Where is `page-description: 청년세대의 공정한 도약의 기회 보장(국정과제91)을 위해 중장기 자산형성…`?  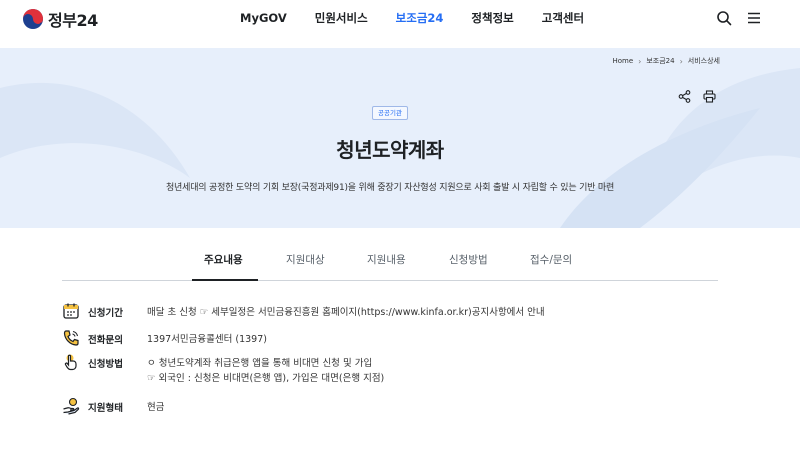 page-description: 청년세대의 공정한 도약의 기회 보장(국정과제91)을 위해 중장기 자산형성… is located at coordinates (390, 188).